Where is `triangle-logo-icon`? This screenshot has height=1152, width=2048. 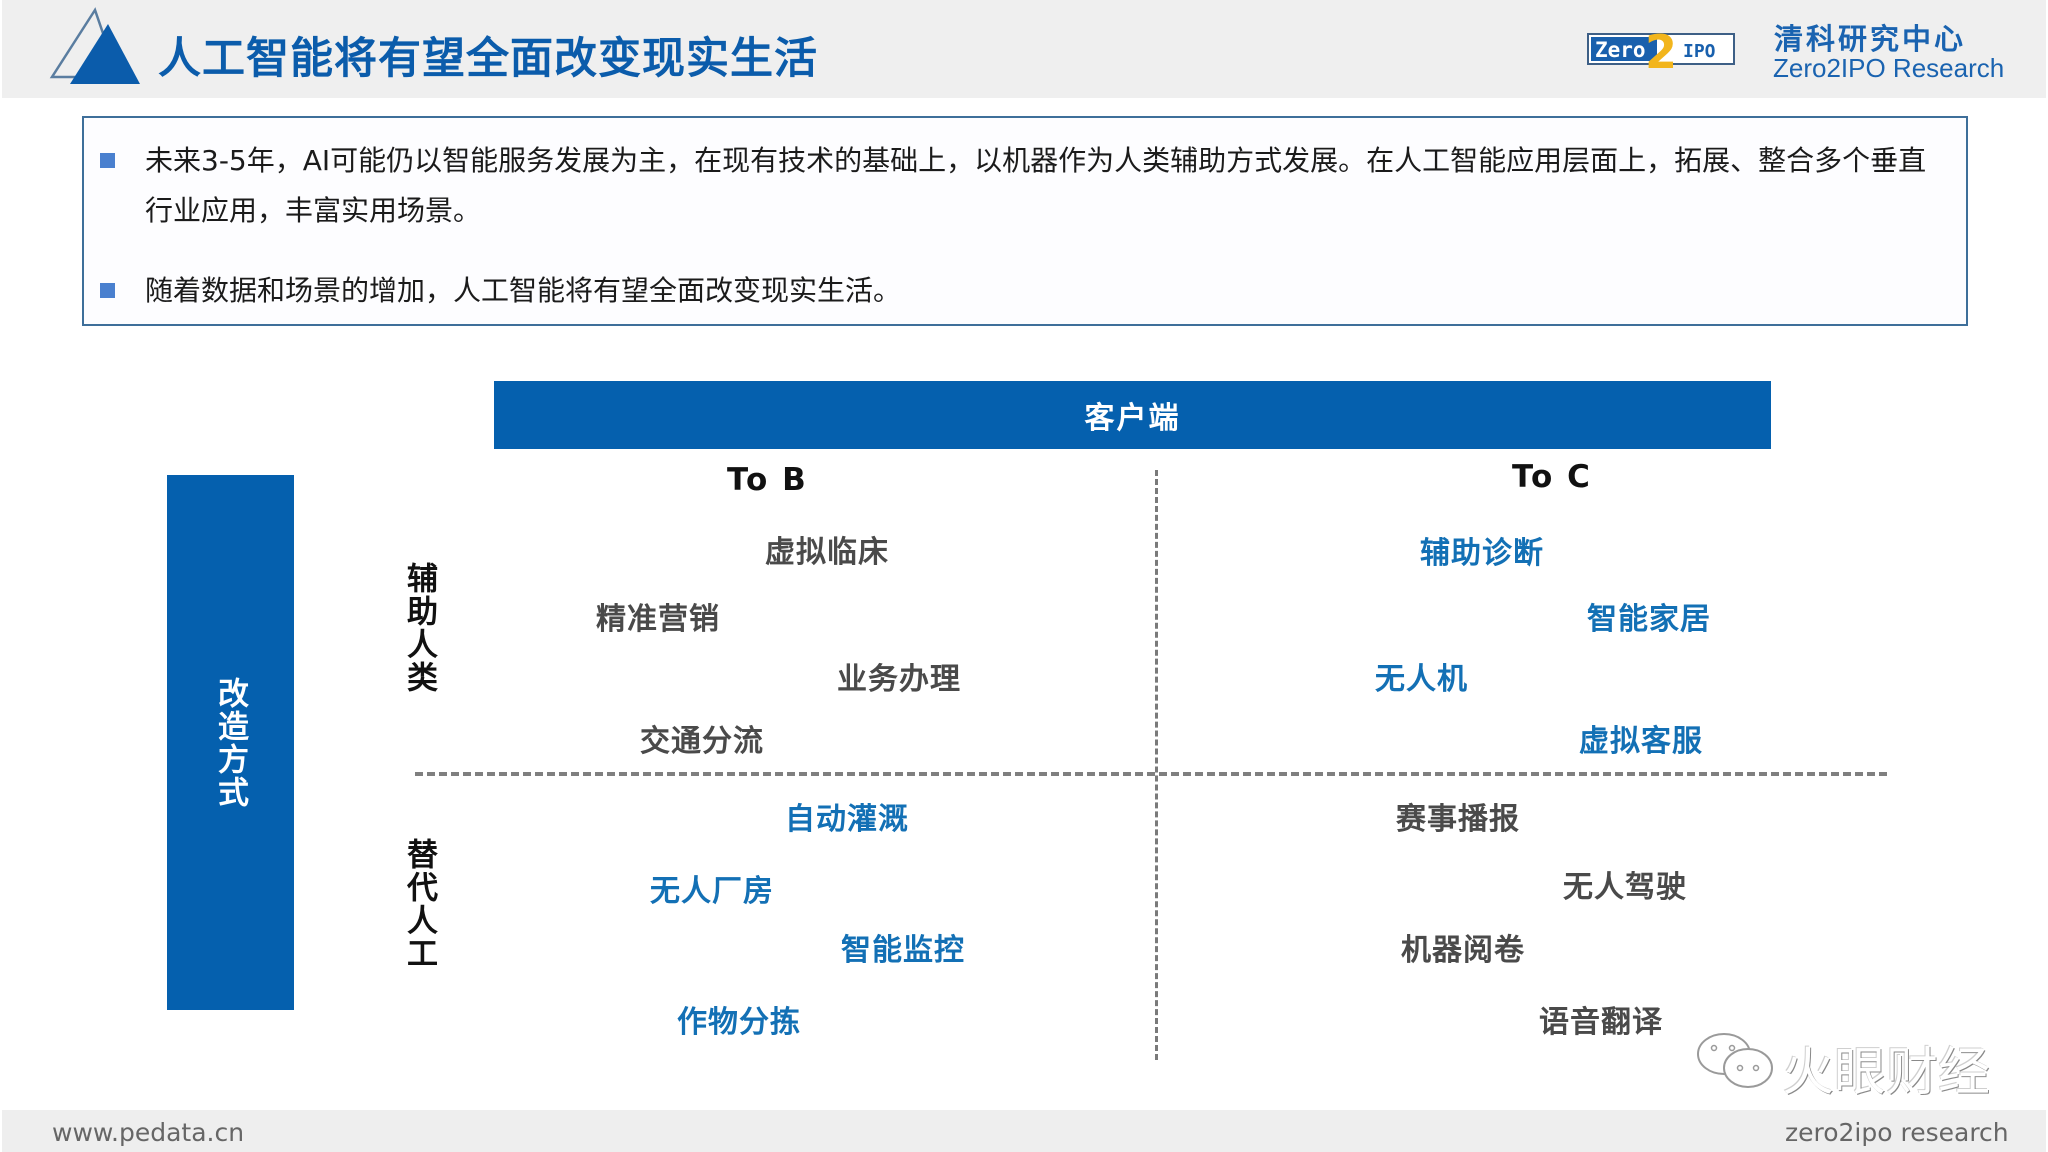
triangle-logo-icon is located at coordinates (94, 45).